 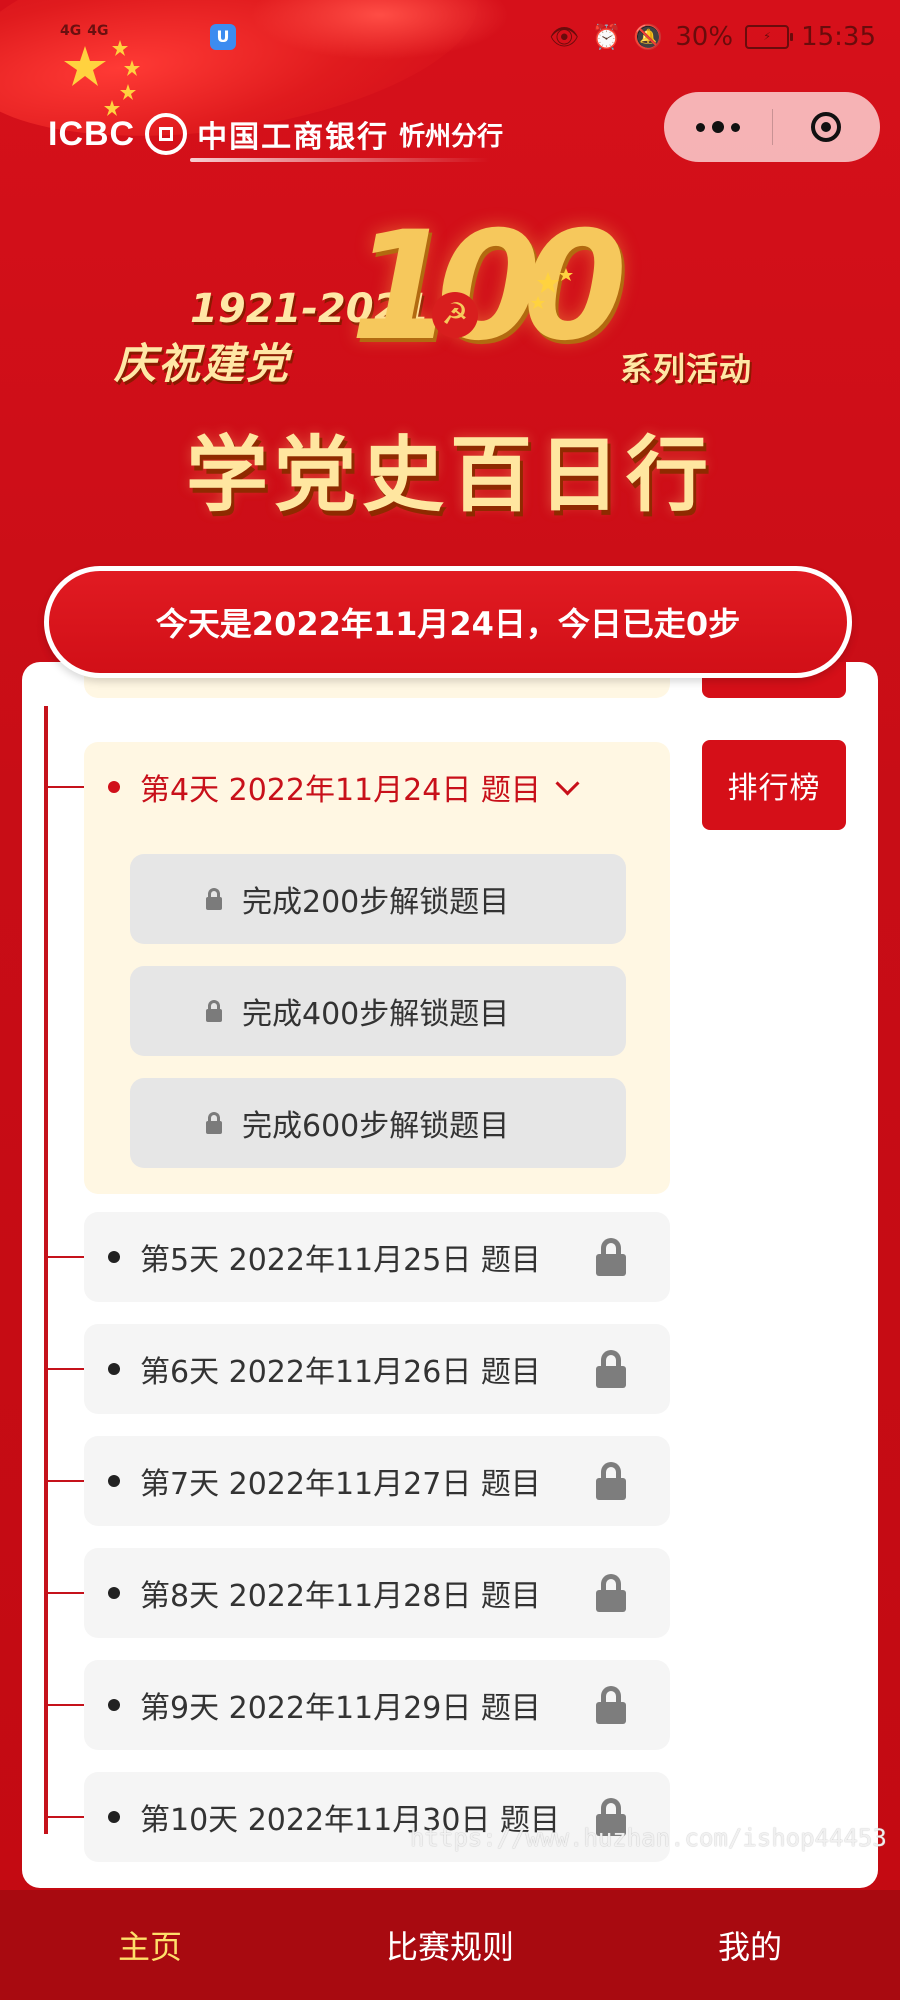 I want to click on locked-question-item: 完成600步解锁题目, so click(x=378, y=1123).